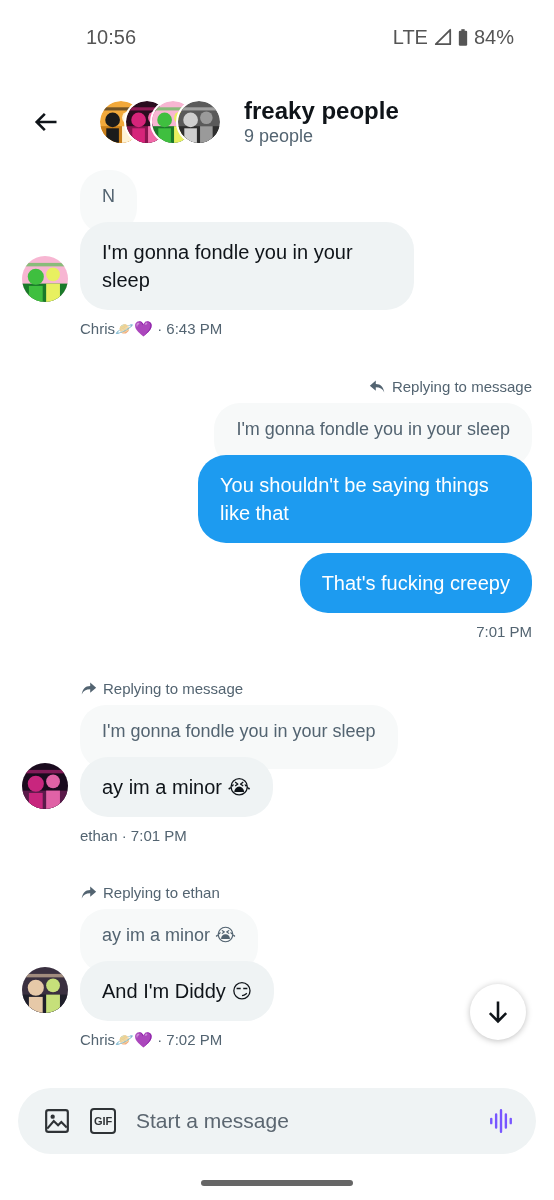 This screenshot has height=1200, width=554. I want to click on image-icon, so click(57, 1121).